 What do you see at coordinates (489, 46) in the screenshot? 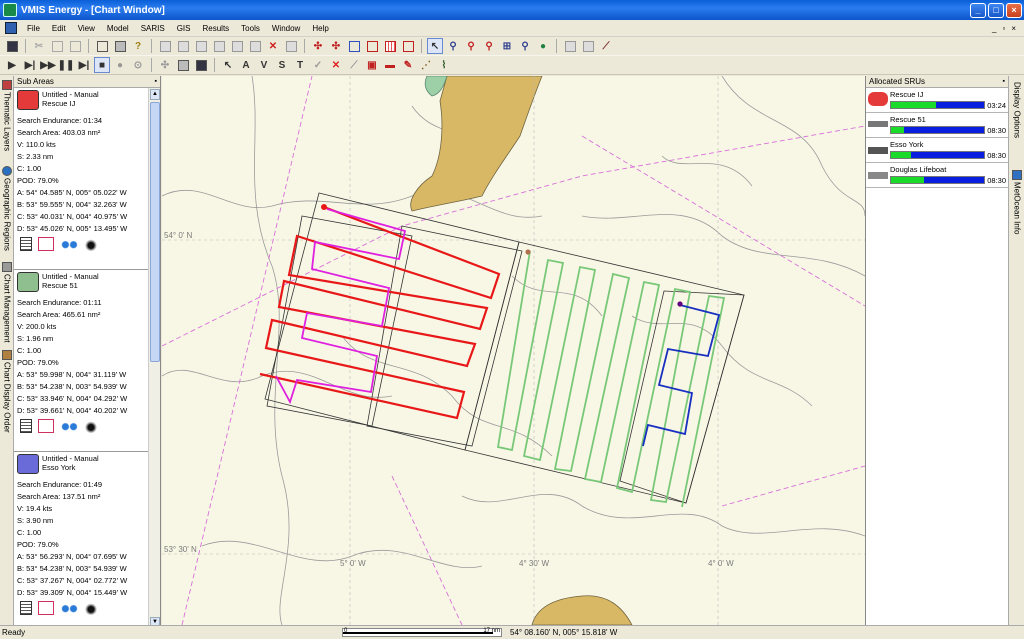
I see `zoom-out-icon: ⚲` at bounding box center [489, 46].